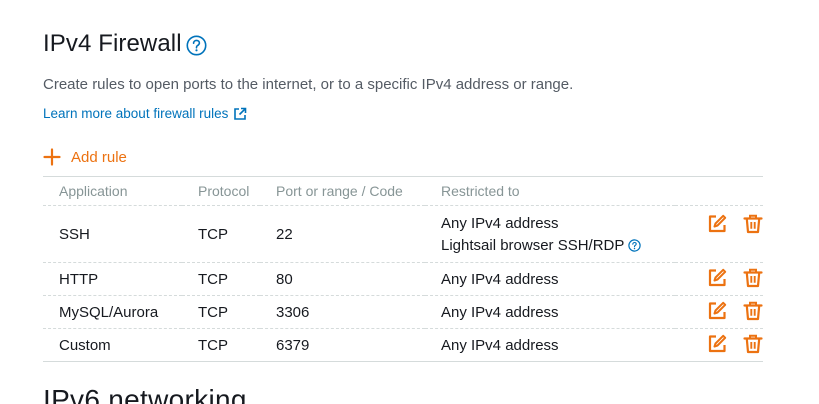 The image size is (819, 404). Describe the element at coordinates (112, 279) in the screenshot. I see `cell-application: HTTP` at that location.